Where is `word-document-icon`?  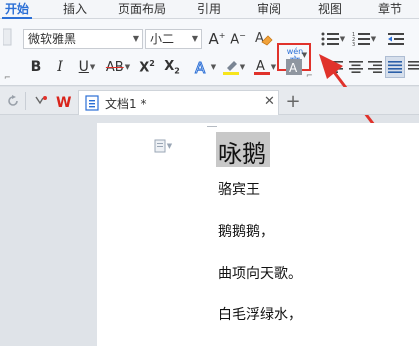 word-document-icon is located at coordinates (92, 103).